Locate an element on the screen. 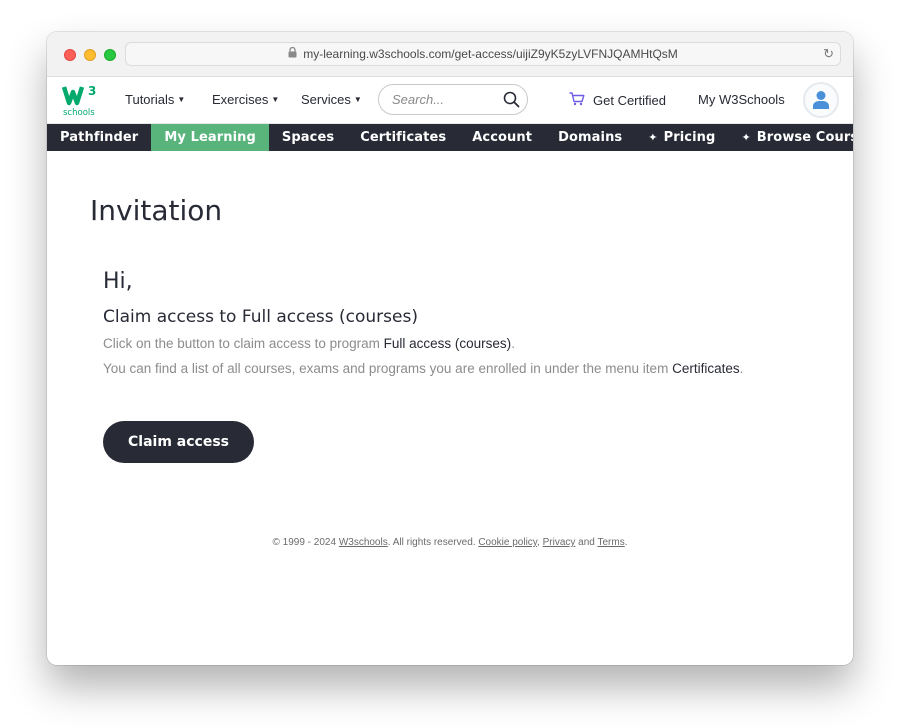  logo-text: schools is located at coordinates (79, 113).